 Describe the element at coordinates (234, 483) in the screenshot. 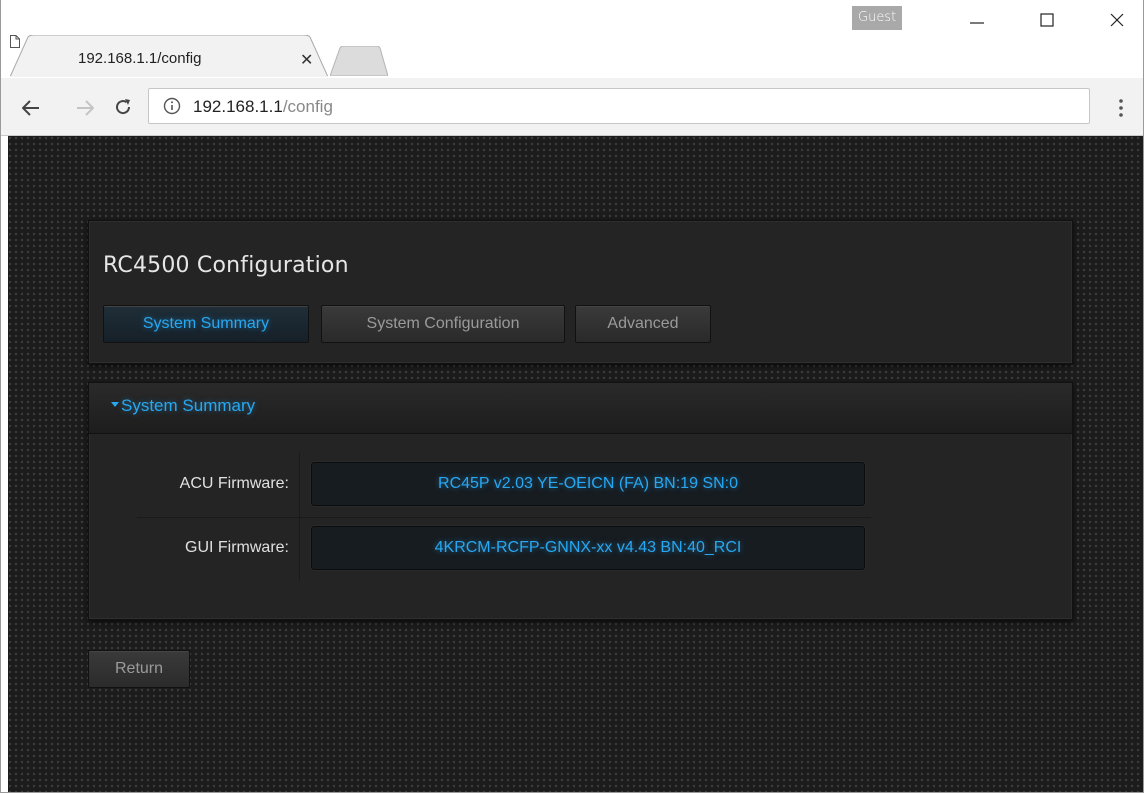

I see `acu-firmware-label: ACU Firmware:` at that location.